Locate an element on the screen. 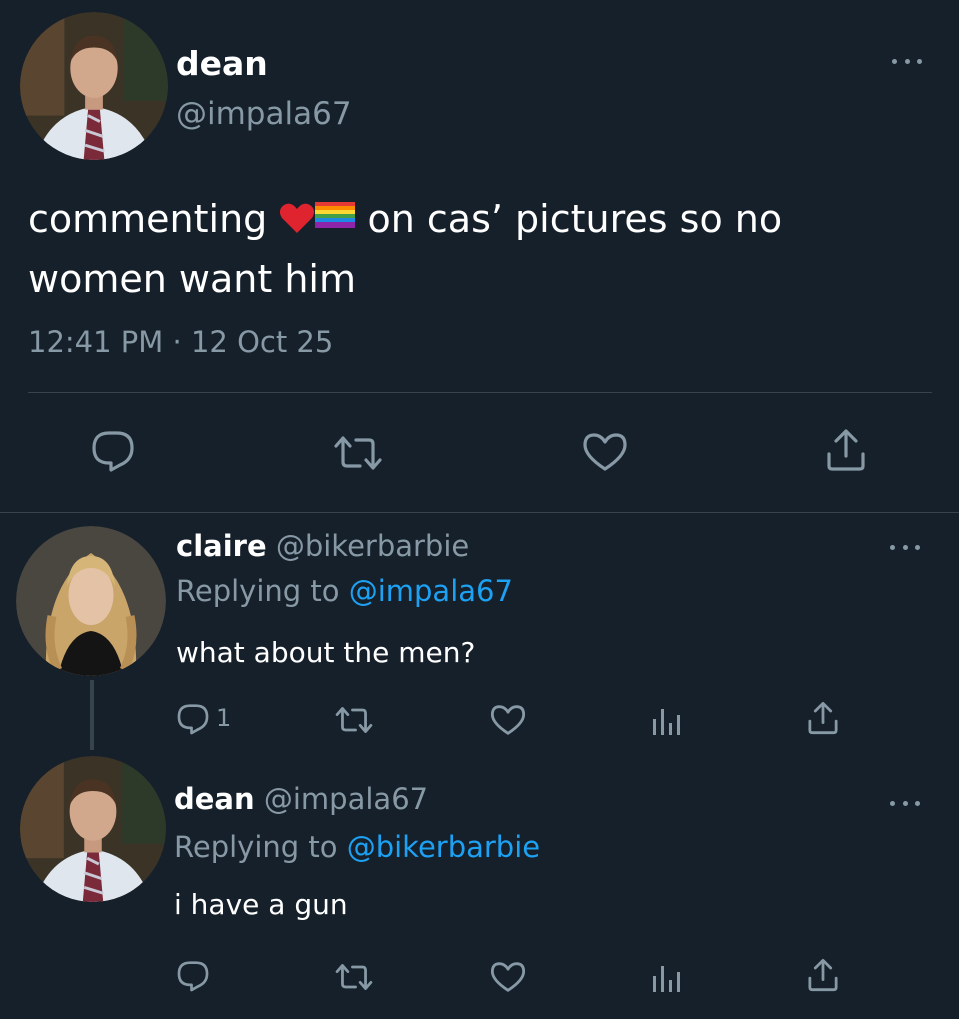  reply-text: what about the men? is located at coordinates (326, 652).